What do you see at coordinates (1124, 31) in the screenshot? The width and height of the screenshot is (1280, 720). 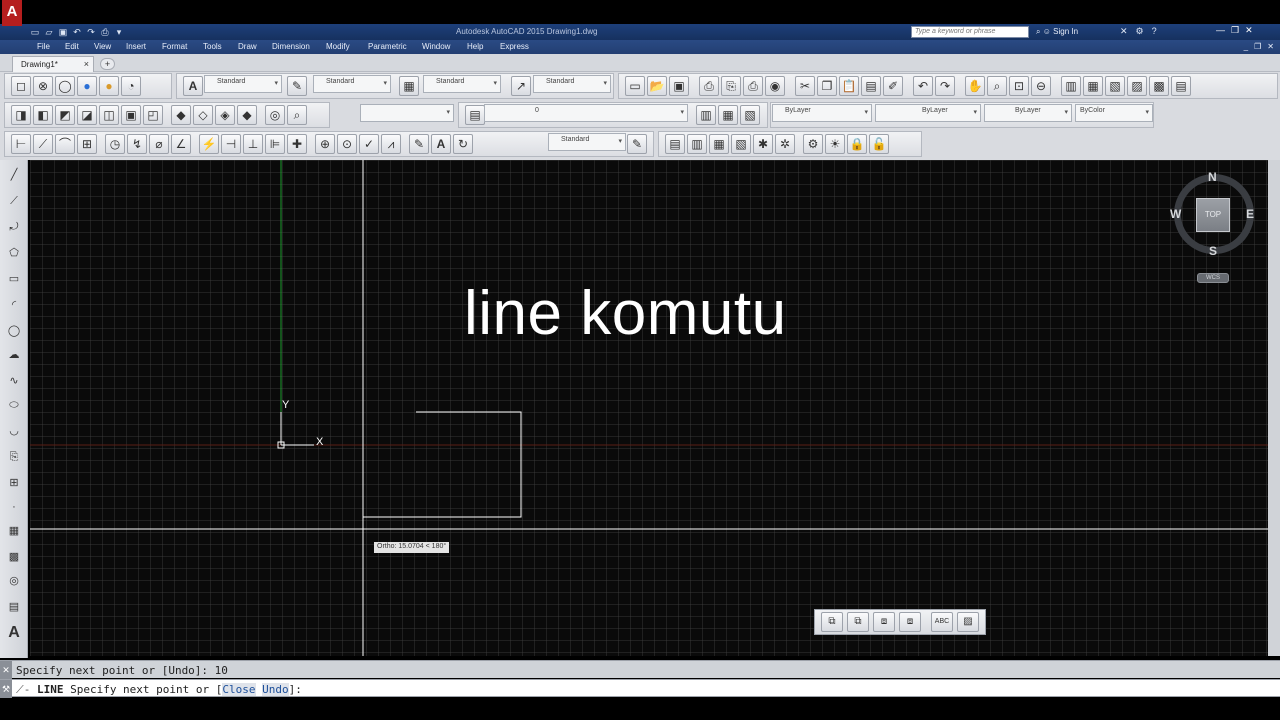 I see `exchange-icon: ✕` at bounding box center [1124, 31].